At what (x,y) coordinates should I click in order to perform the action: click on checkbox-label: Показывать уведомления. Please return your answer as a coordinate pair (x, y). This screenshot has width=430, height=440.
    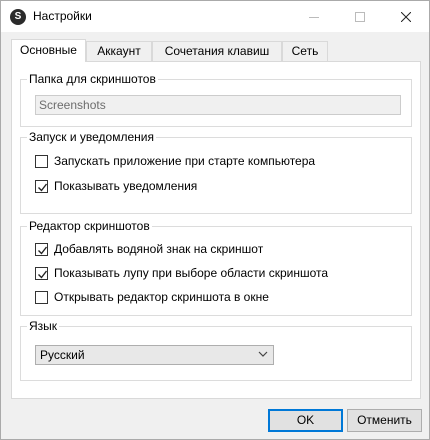
    Looking at the image, I should click on (125, 186).